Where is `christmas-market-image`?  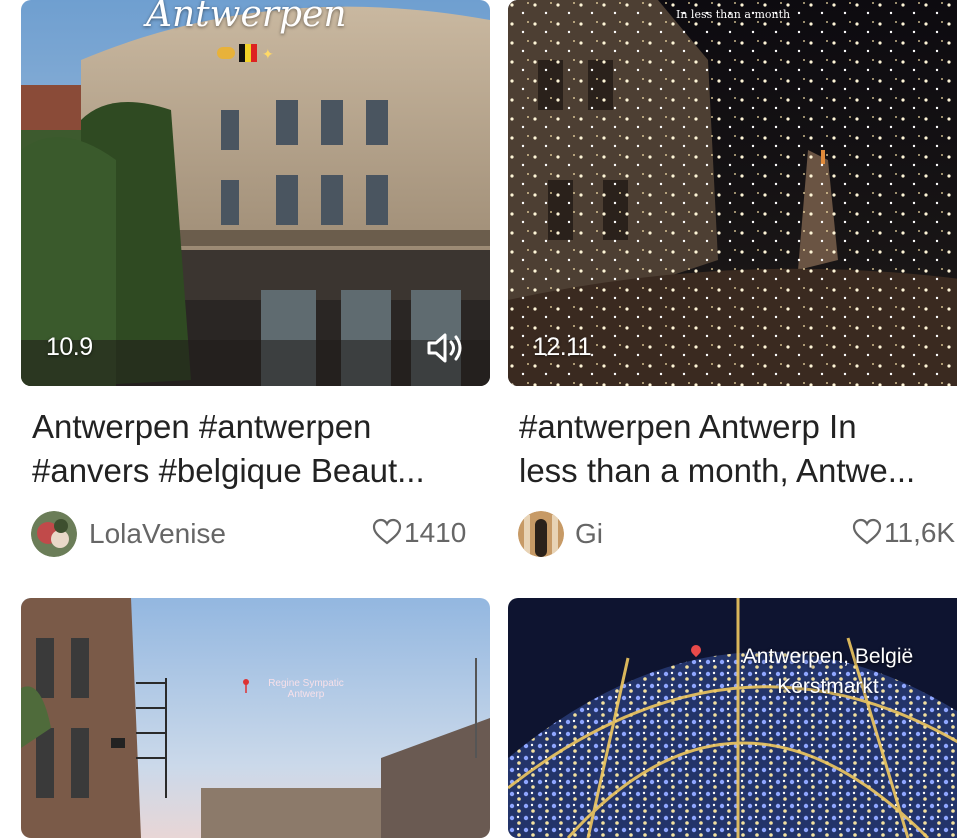
christmas-market-image is located at coordinates (732, 718).